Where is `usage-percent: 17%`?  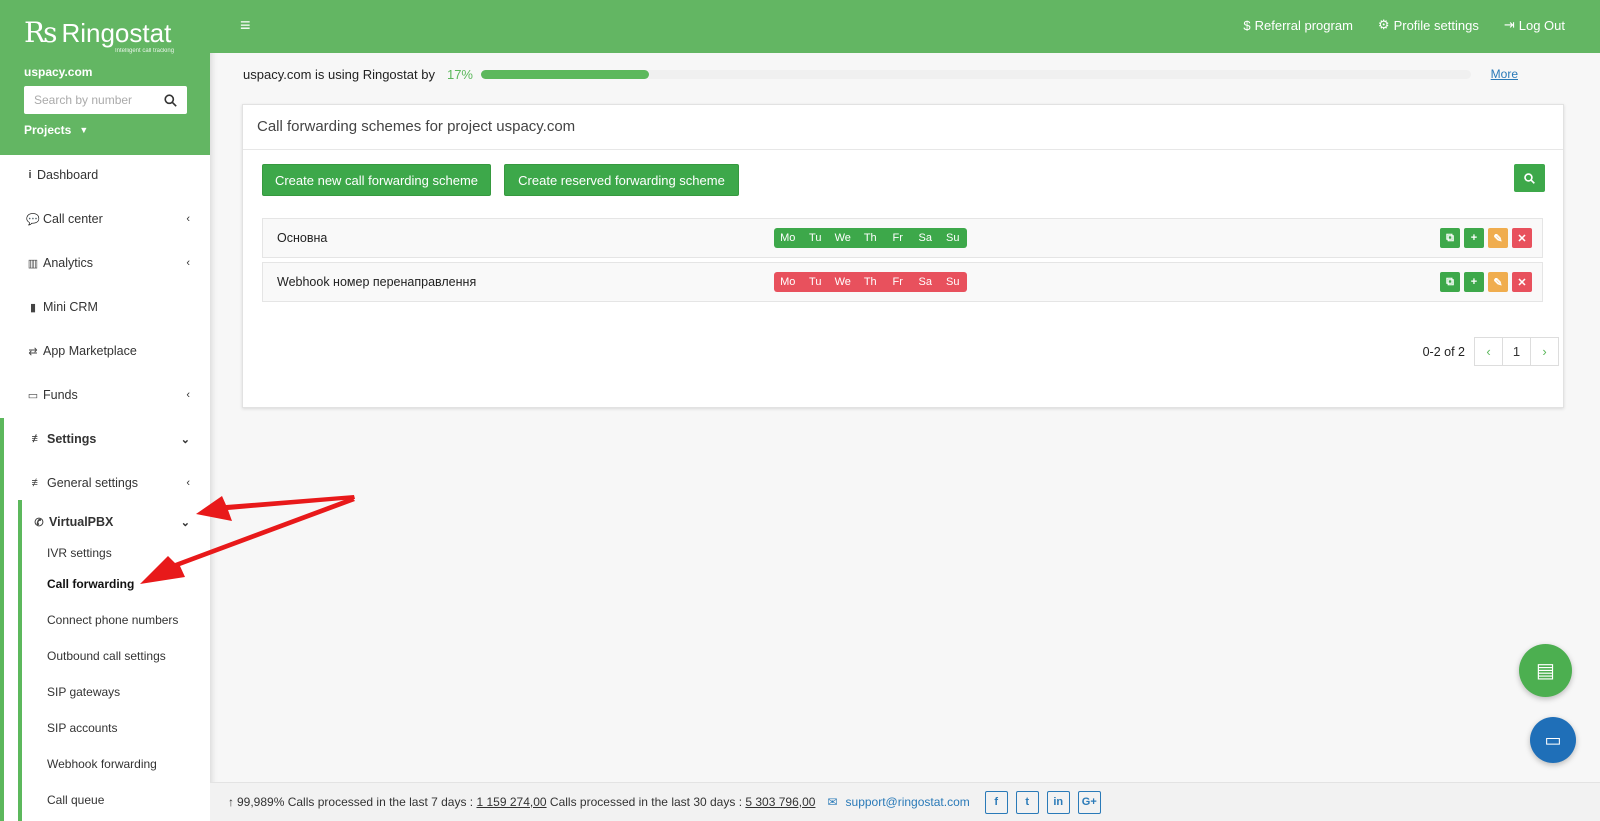
usage-percent: 17% is located at coordinates (459, 74).